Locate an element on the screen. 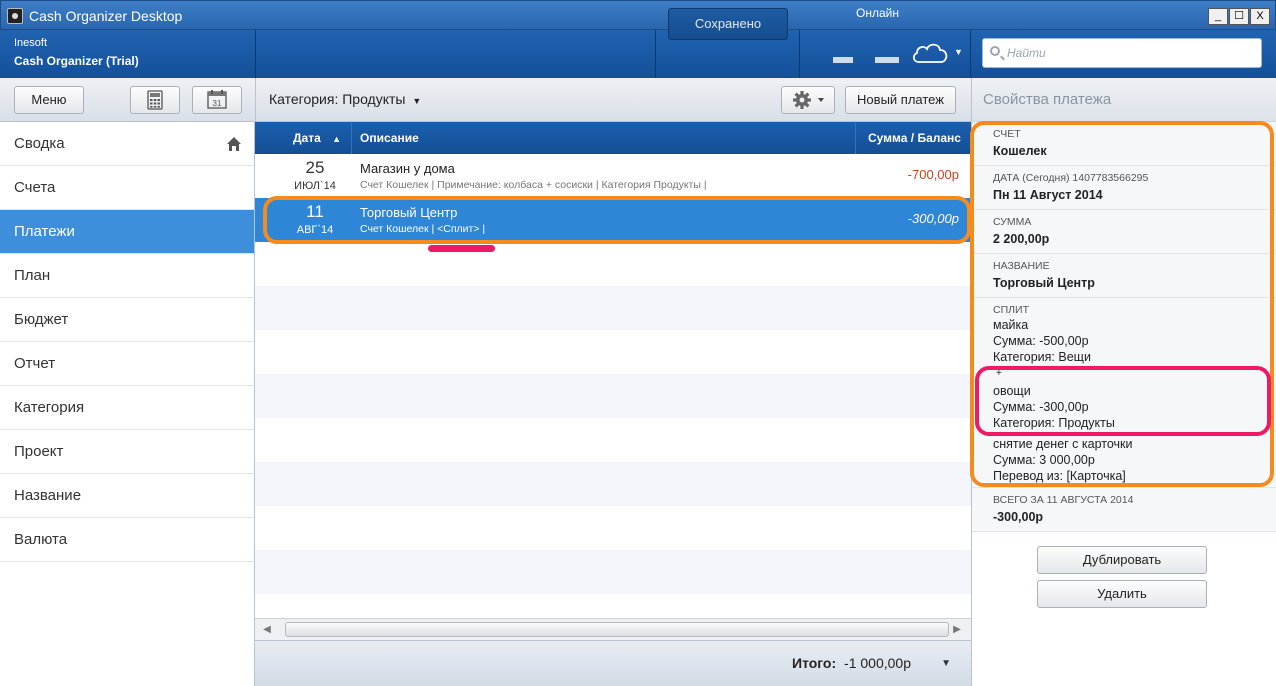  app-icon is located at coordinates (15, 16).